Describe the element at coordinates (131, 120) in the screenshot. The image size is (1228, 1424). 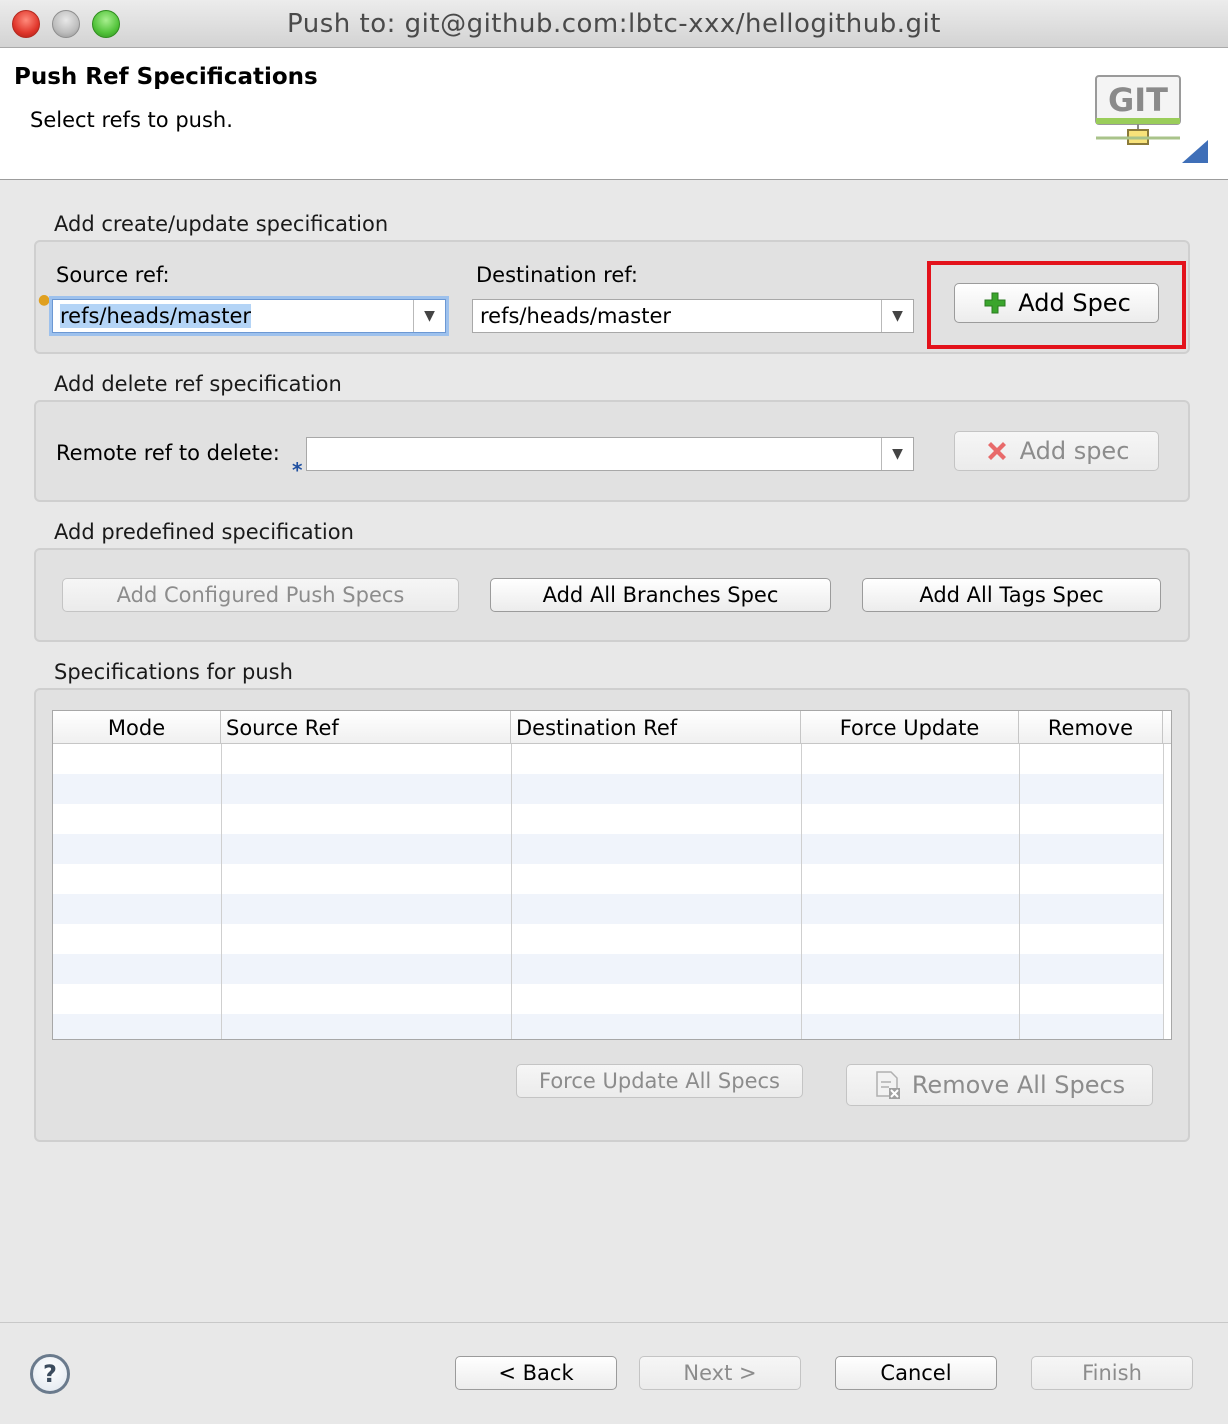
I see `page-description: Select refs to push.` at that location.